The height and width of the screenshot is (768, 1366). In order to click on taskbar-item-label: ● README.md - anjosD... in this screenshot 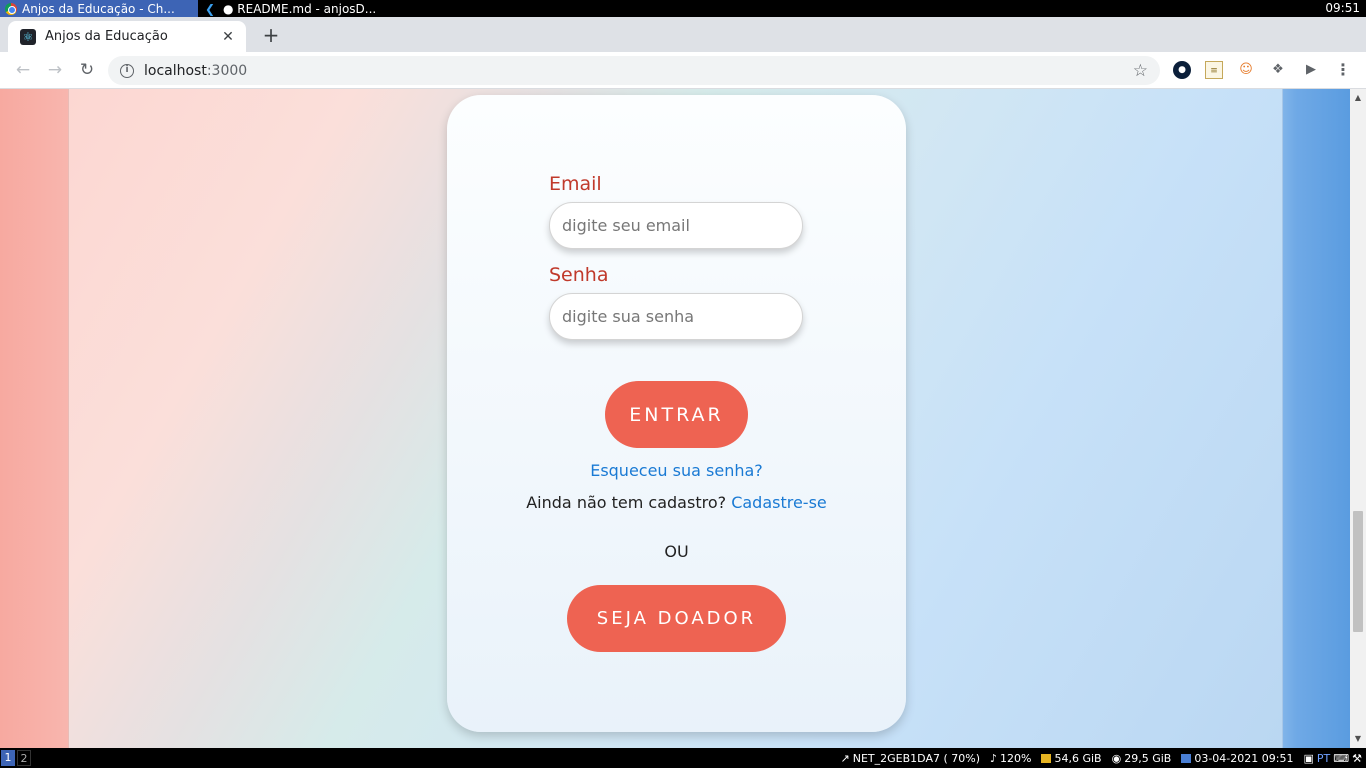, I will do `click(300, 8)`.